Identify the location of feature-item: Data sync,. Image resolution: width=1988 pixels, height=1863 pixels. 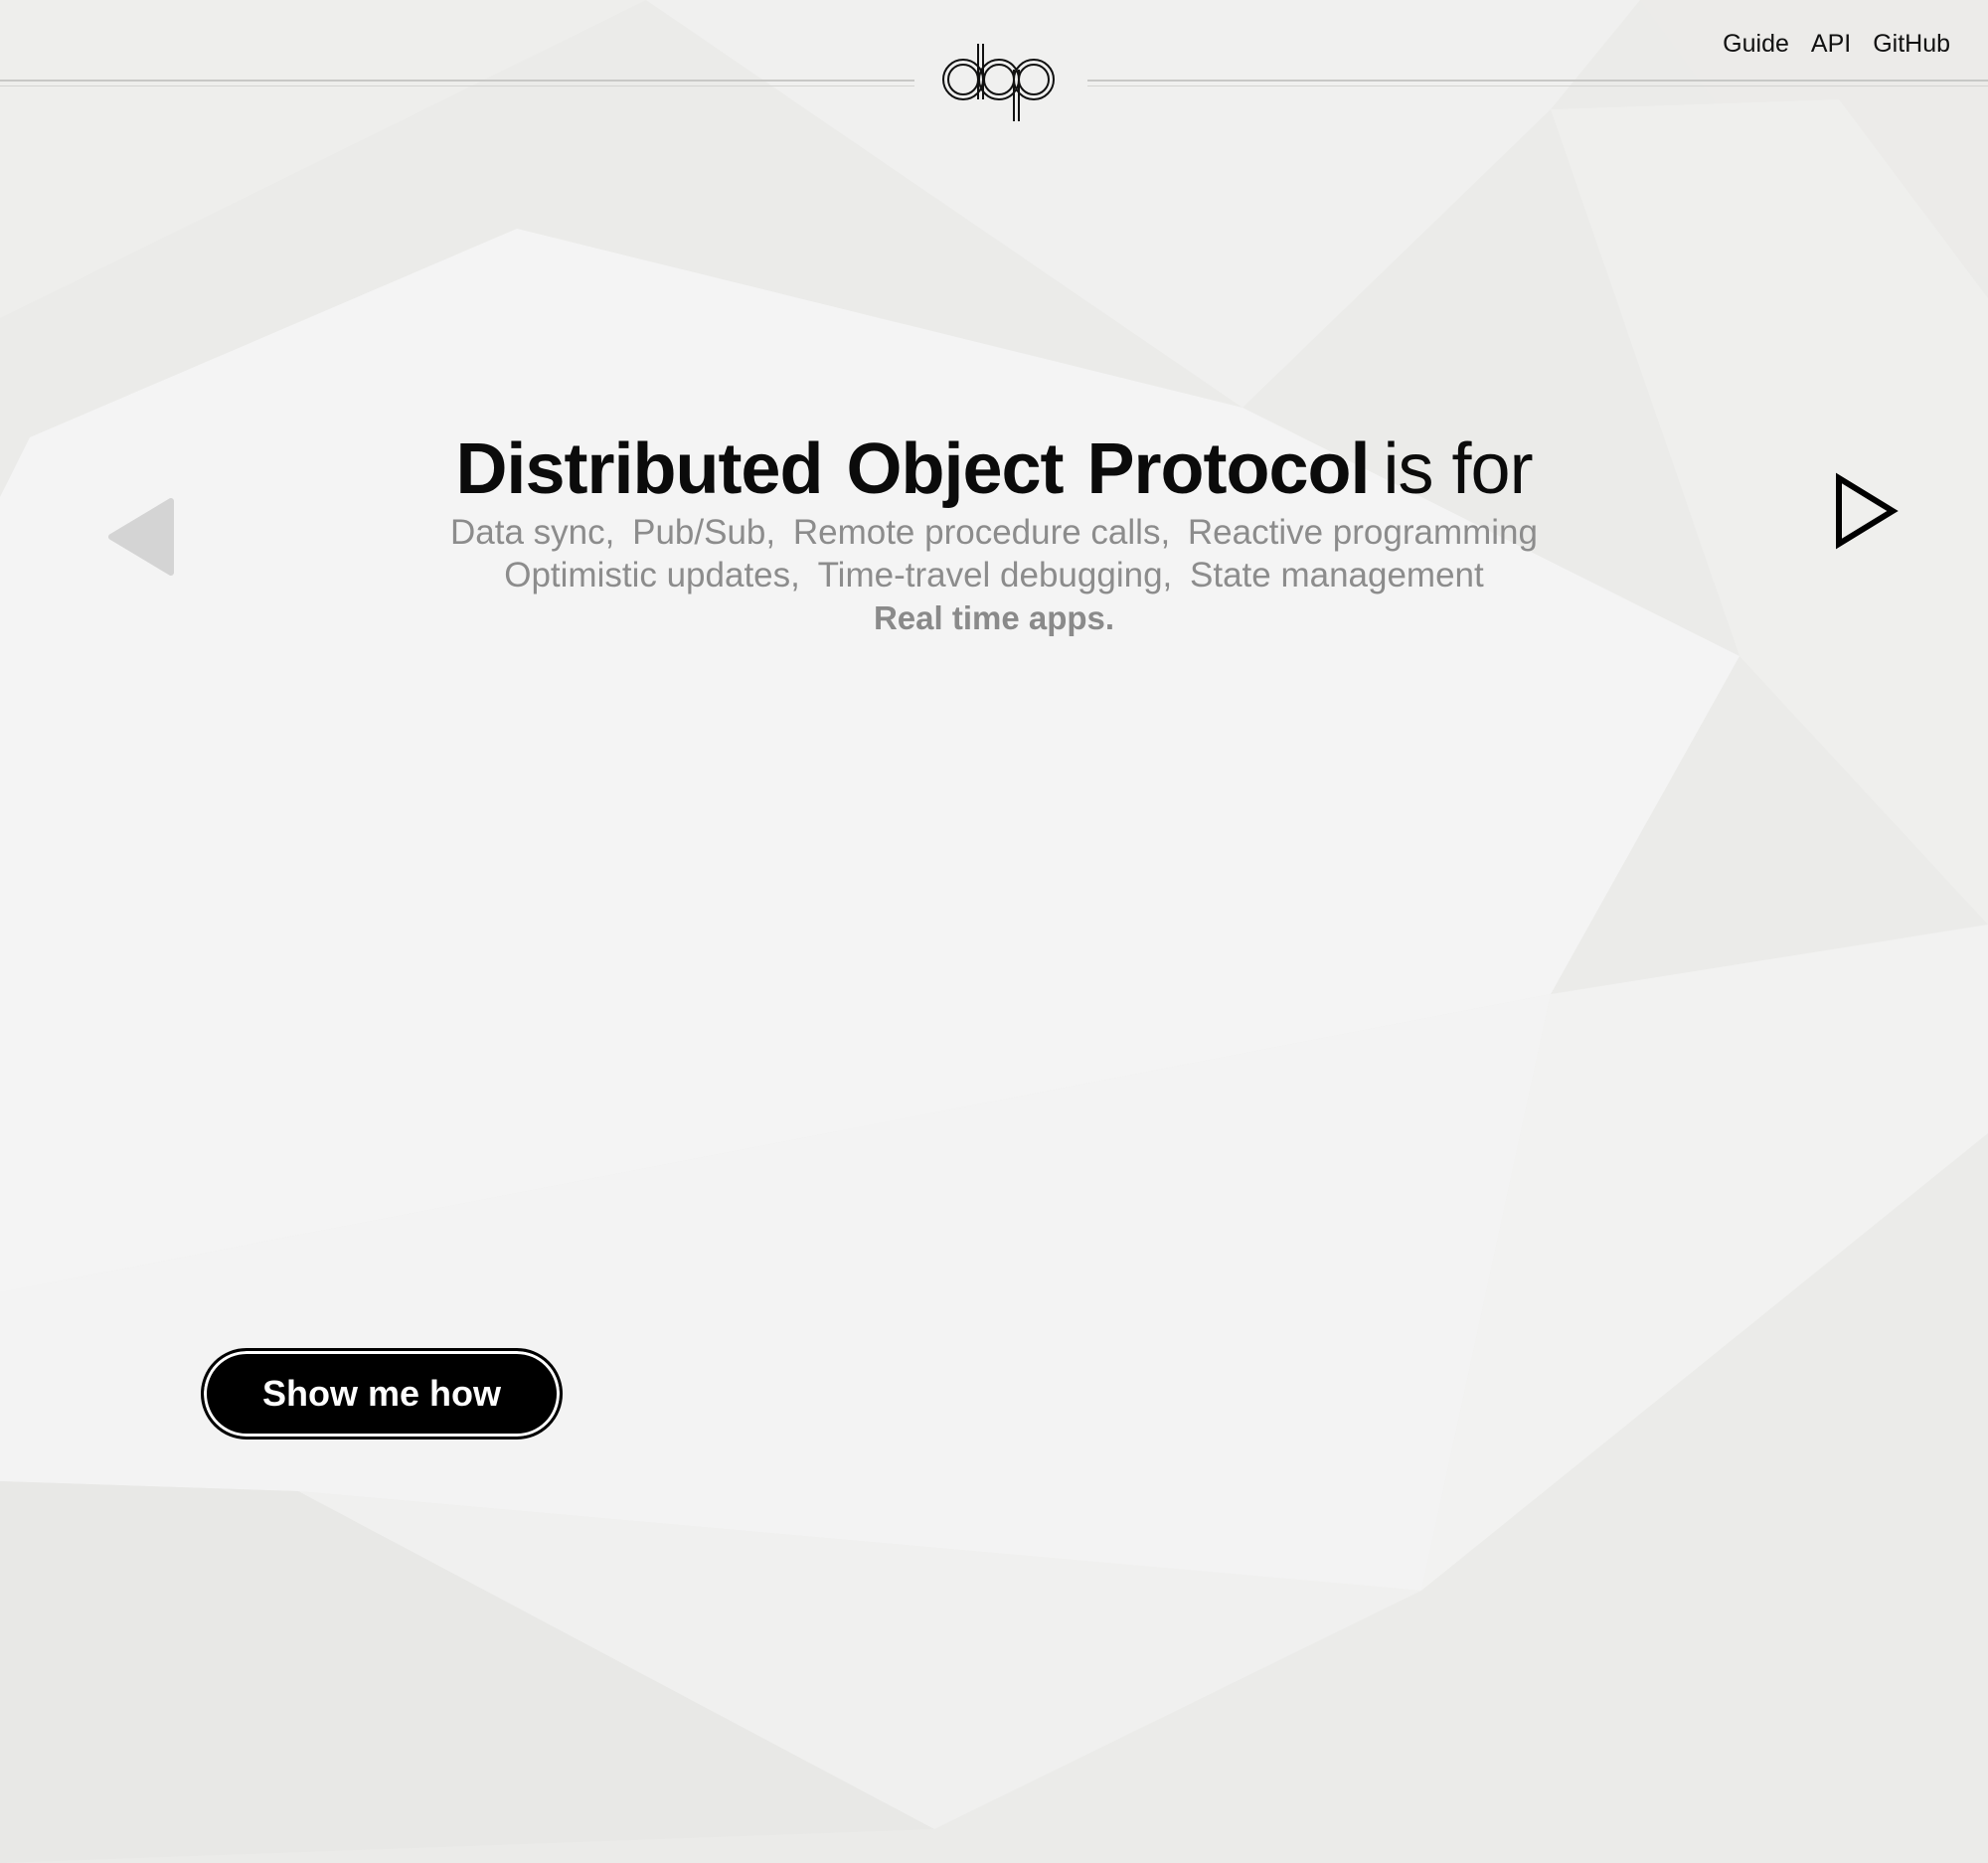
(532, 532).